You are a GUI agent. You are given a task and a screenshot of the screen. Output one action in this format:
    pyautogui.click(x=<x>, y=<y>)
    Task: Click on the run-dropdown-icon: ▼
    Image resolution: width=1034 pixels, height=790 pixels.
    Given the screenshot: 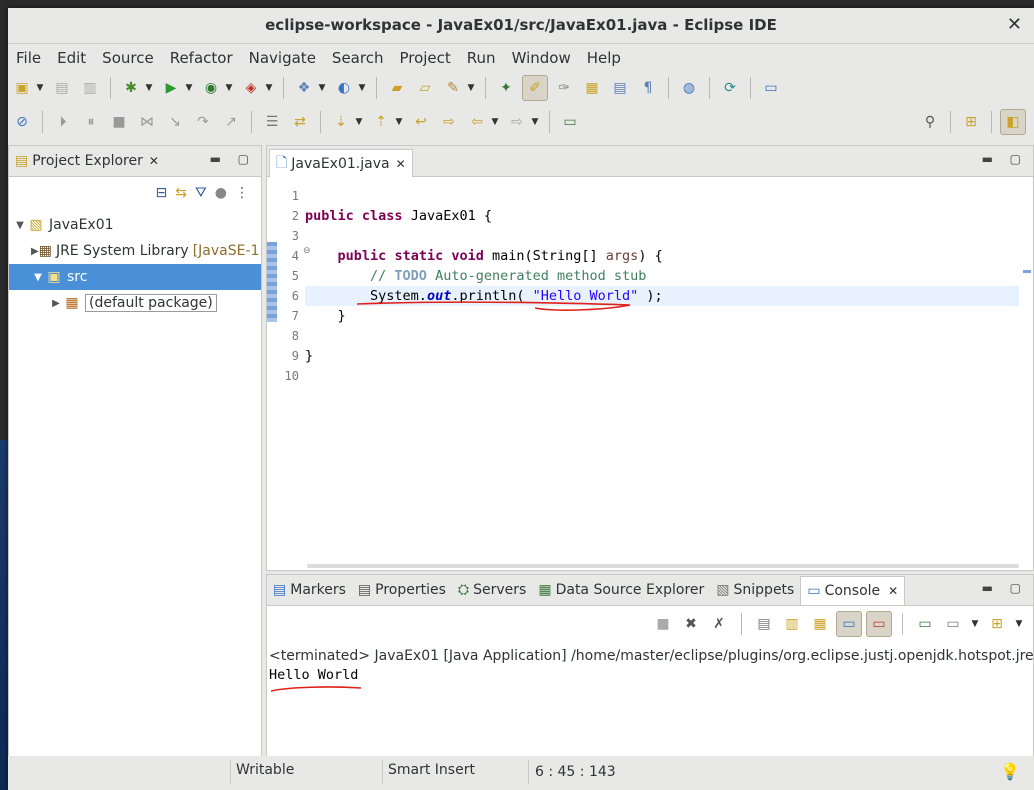 What is the action you would take?
    pyautogui.click(x=189, y=88)
    